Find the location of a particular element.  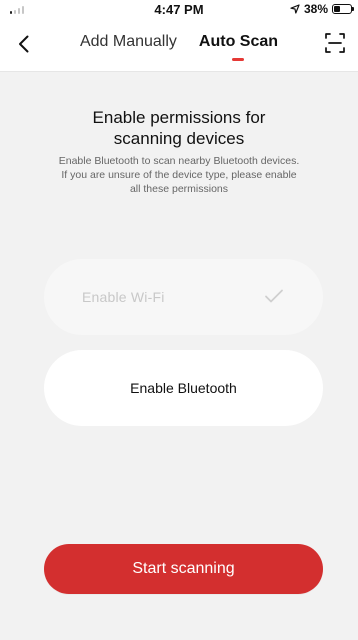

tab-auto-scan: Auto Scan is located at coordinates (238, 42).